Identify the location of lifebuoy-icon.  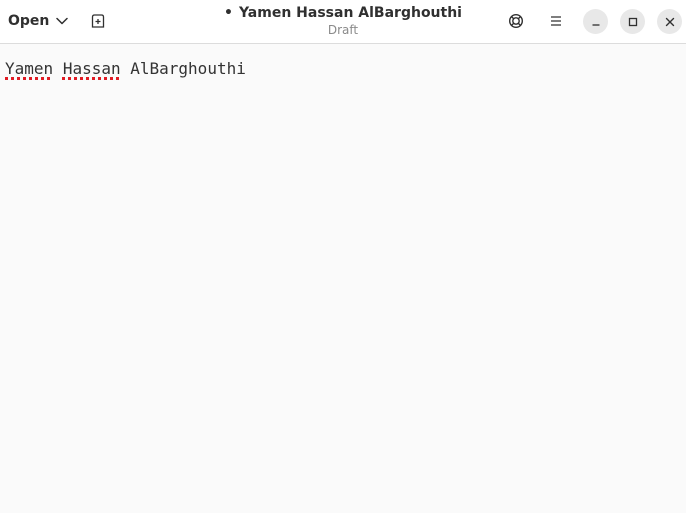
(516, 21).